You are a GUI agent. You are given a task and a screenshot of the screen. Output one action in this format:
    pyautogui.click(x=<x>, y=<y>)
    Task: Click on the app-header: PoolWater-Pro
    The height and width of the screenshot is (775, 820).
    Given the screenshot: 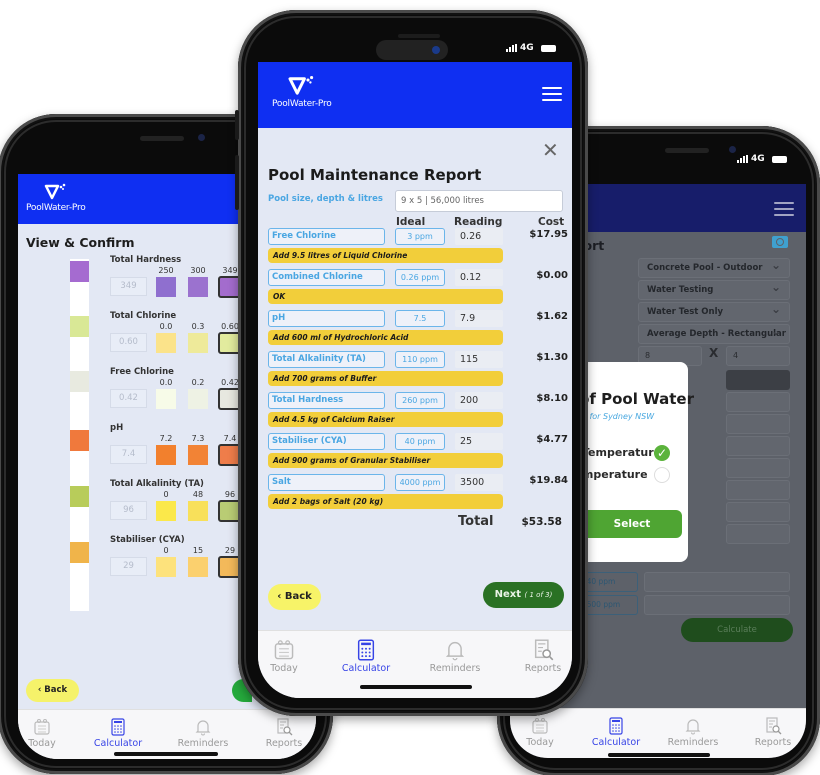 What is the action you would take?
    pyautogui.click(x=415, y=95)
    